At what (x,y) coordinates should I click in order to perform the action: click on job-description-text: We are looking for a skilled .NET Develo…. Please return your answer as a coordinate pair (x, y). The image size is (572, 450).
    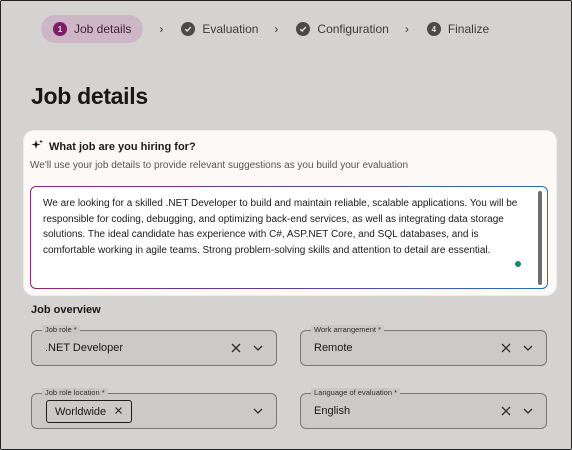
    Looking at the image, I should click on (280, 227).